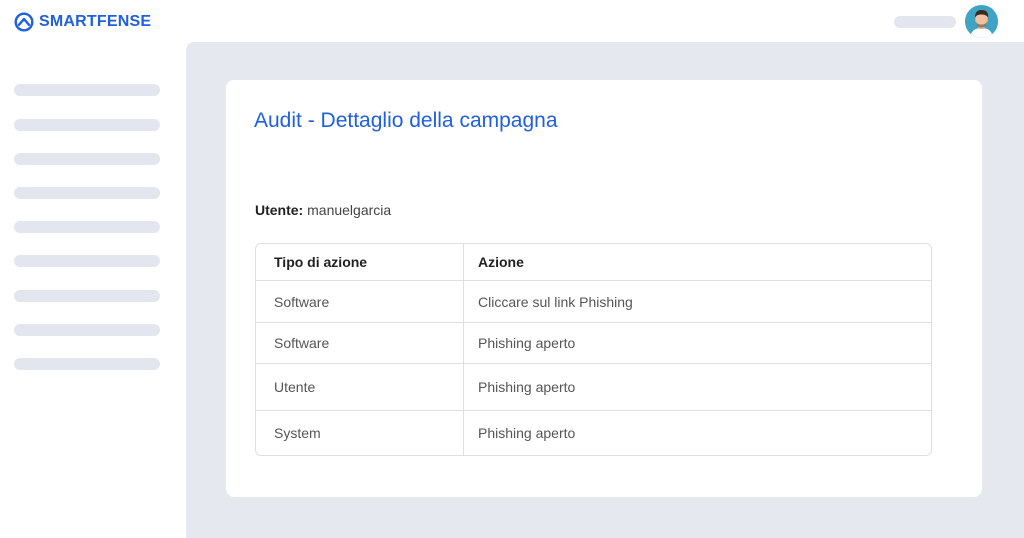 The width and height of the screenshot is (1024, 538). Describe the element at coordinates (512, 22) in the screenshot. I see `top-bar: SMARTFENSE` at that location.